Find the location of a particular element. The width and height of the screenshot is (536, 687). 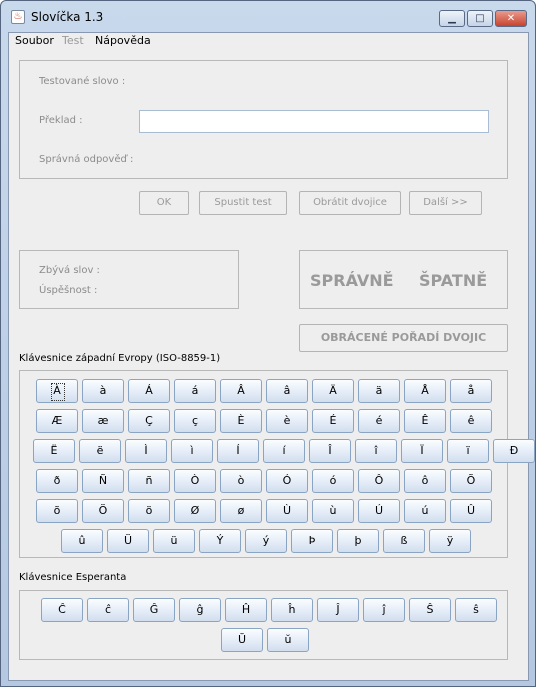

start-test-button: Spustit test is located at coordinates (243, 203).